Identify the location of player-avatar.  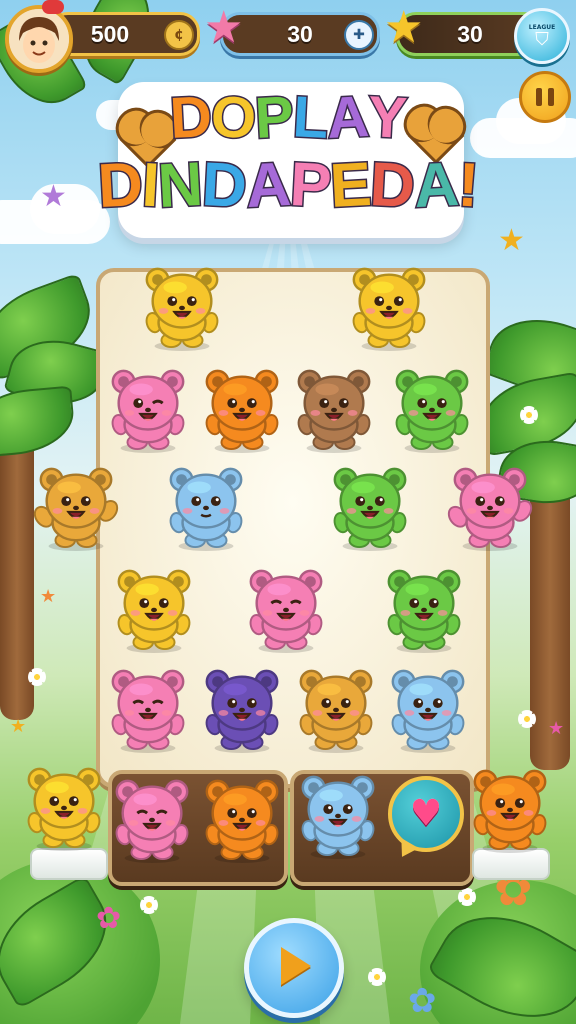
(39, 39).